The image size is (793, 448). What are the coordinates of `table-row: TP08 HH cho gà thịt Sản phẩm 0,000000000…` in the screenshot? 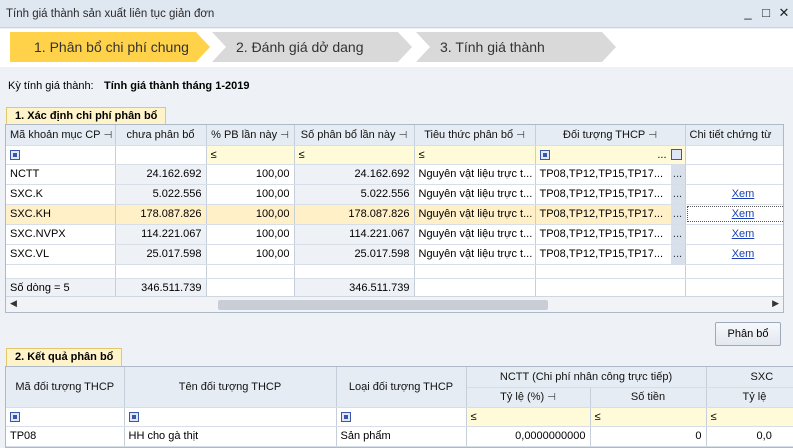 It's located at (399, 436).